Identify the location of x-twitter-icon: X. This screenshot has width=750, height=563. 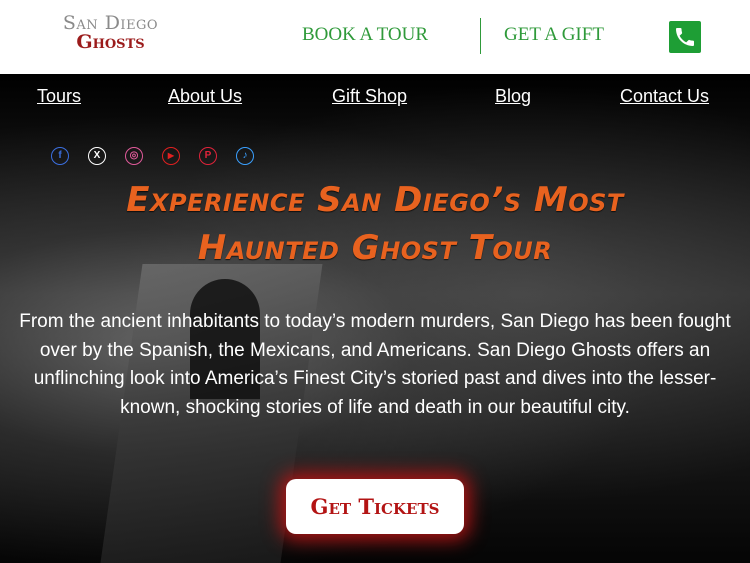
(97, 156).